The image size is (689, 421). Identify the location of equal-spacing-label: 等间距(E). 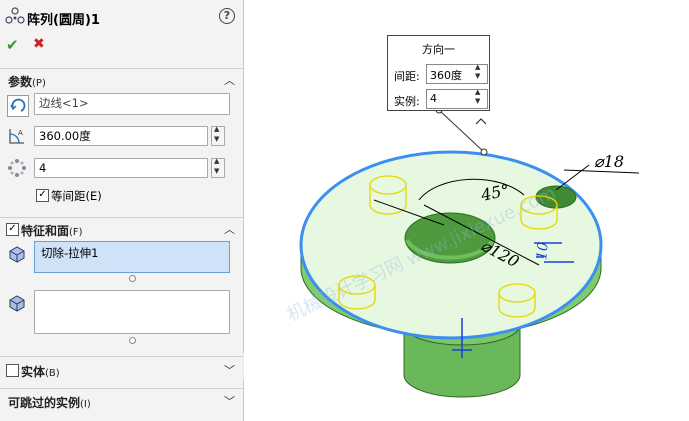
(76, 196).